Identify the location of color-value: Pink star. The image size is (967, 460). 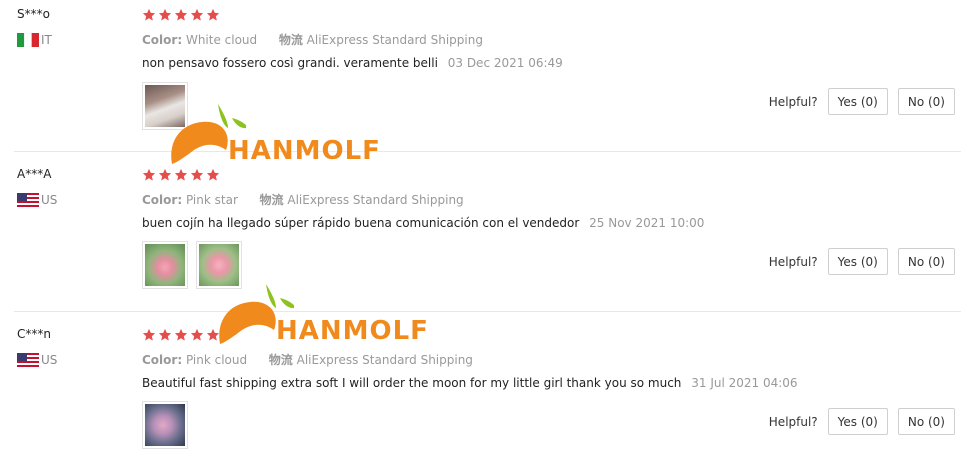
(211, 200).